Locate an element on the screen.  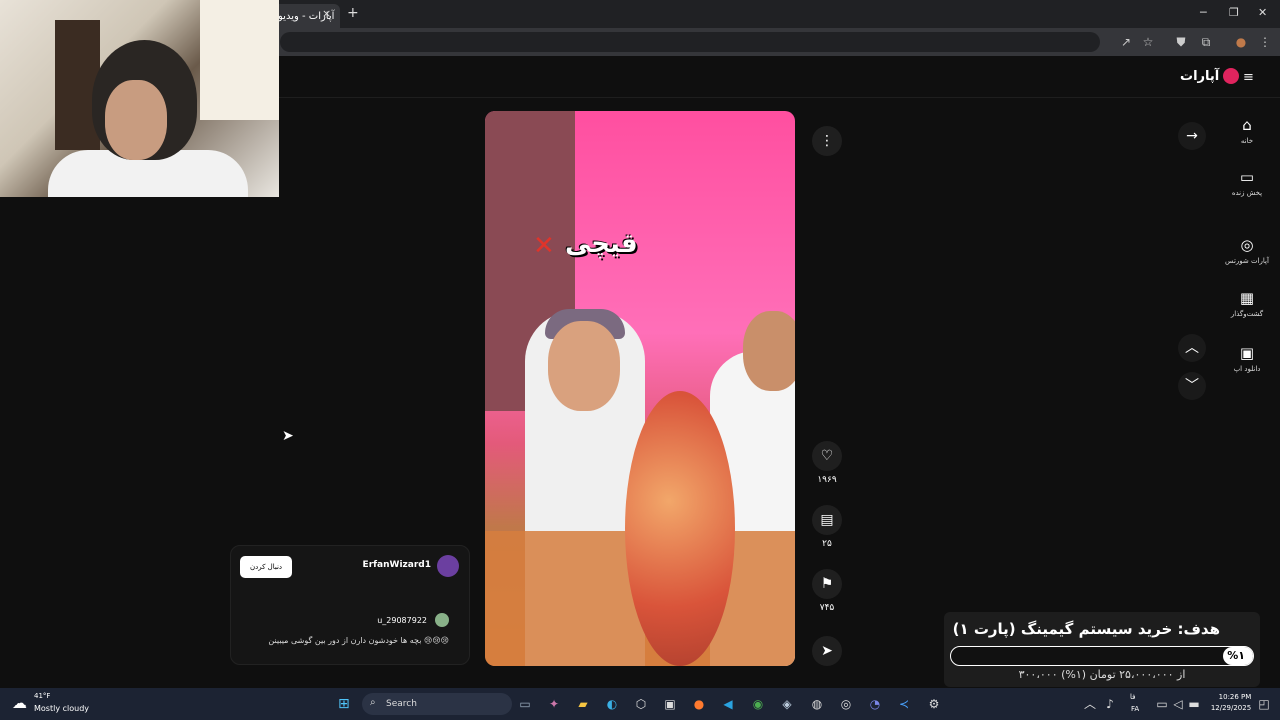
sidebar-item-label: گشت‌وگذار is located at coordinates (1247, 314).